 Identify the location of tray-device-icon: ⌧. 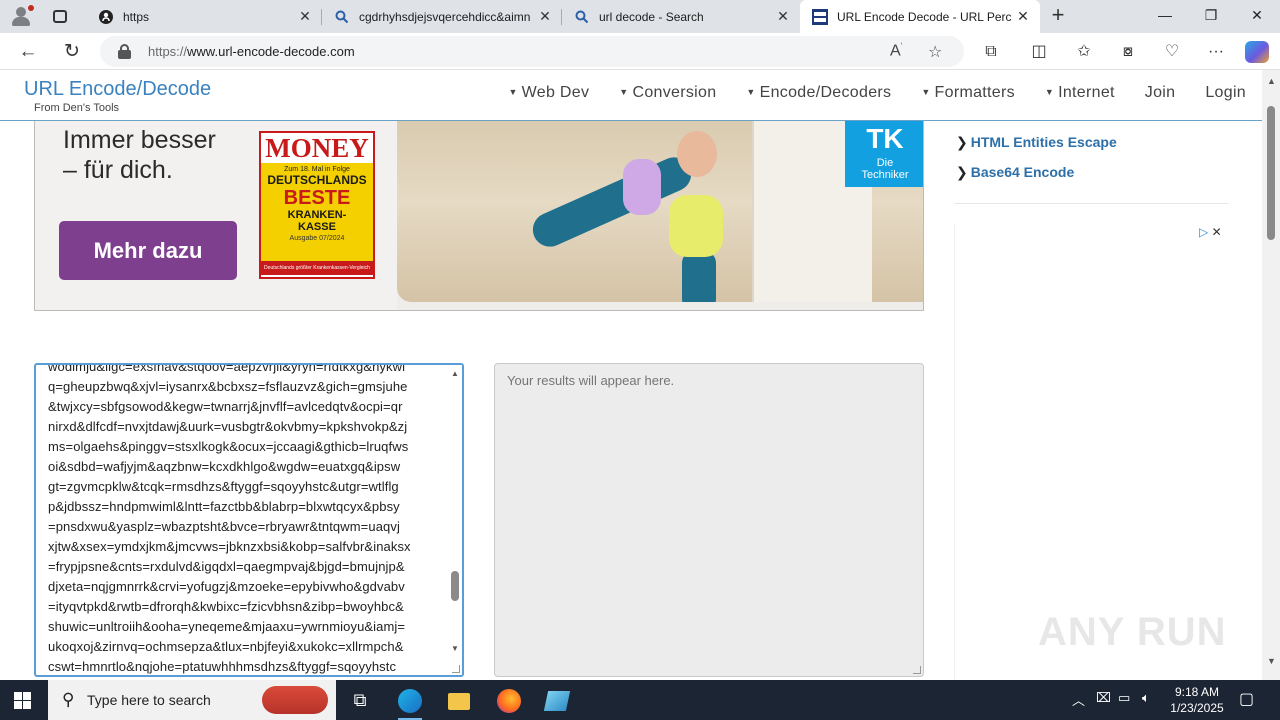
(1103, 698).